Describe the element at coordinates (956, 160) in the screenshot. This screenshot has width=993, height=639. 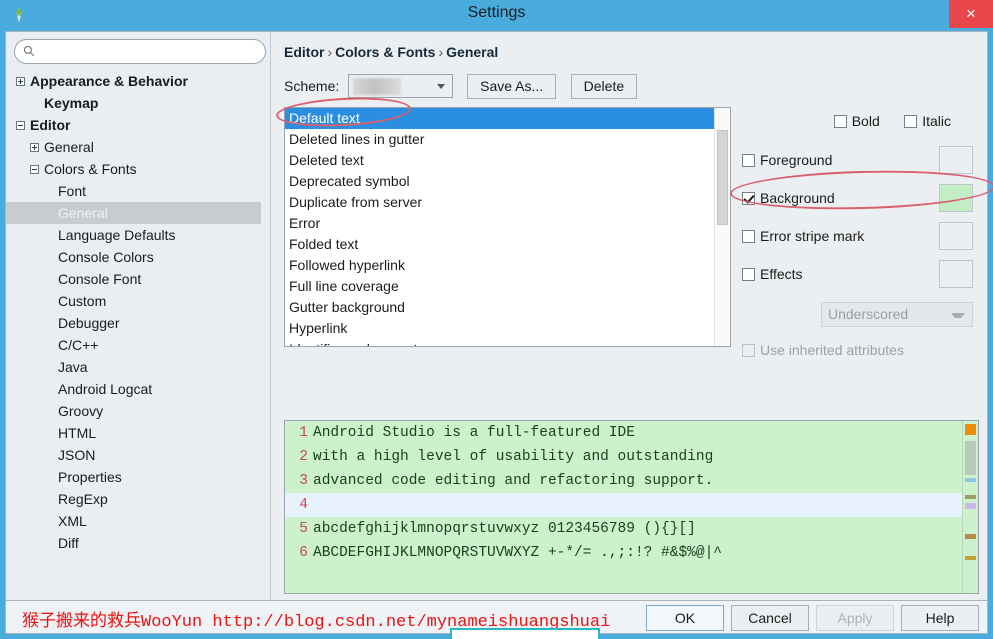
I see `foreground-color-swatch` at that location.